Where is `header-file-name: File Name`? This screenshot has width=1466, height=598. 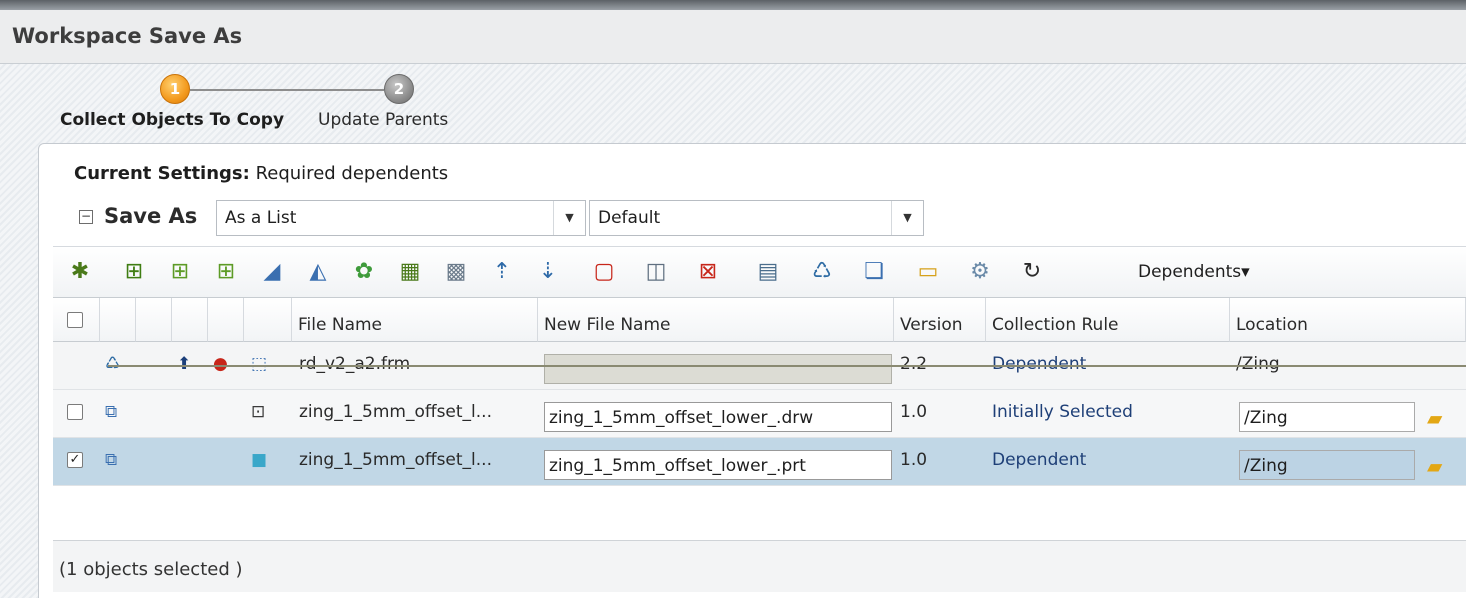
header-file-name: File Name is located at coordinates (415, 320).